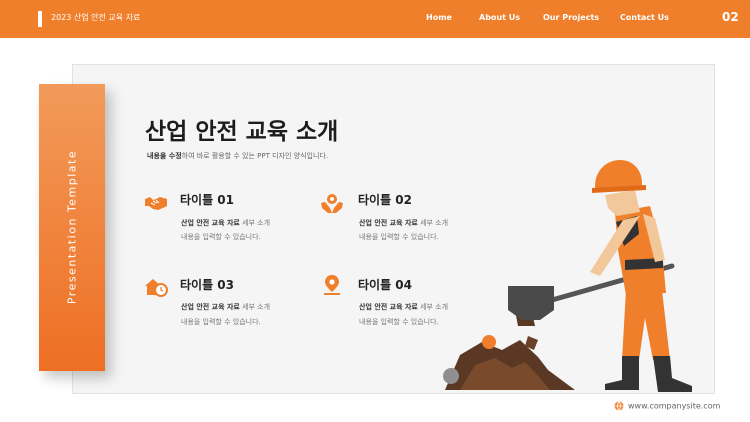  What do you see at coordinates (332, 203) in the screenshot?
I see `hands-gear-icon` at bounding box center [332, 203].